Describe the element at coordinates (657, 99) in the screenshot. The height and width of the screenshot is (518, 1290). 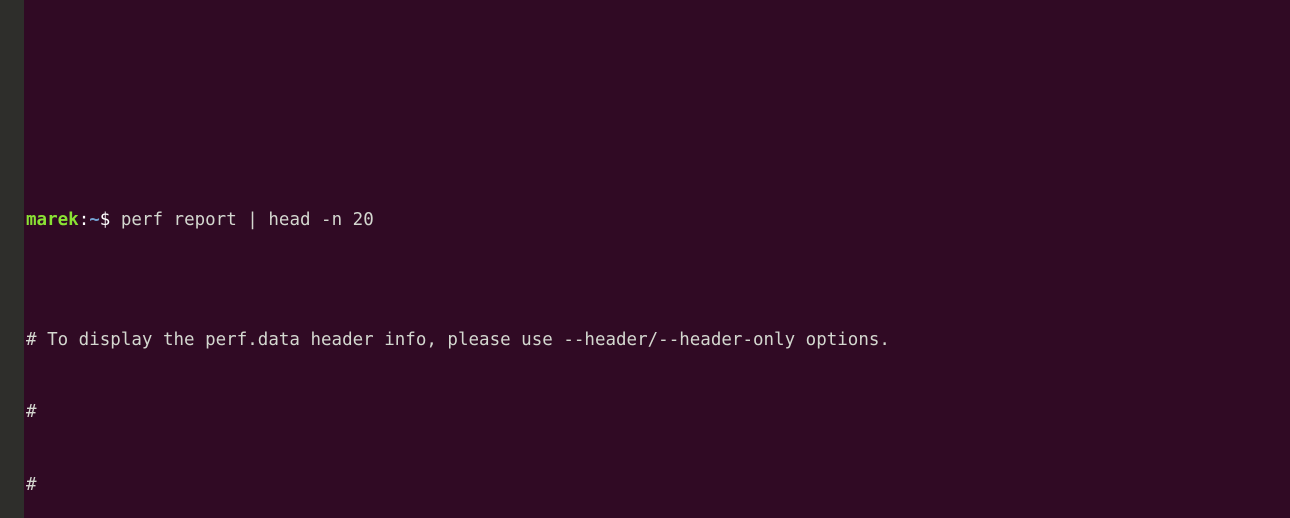
I see `scrollback-sliver` at that location.